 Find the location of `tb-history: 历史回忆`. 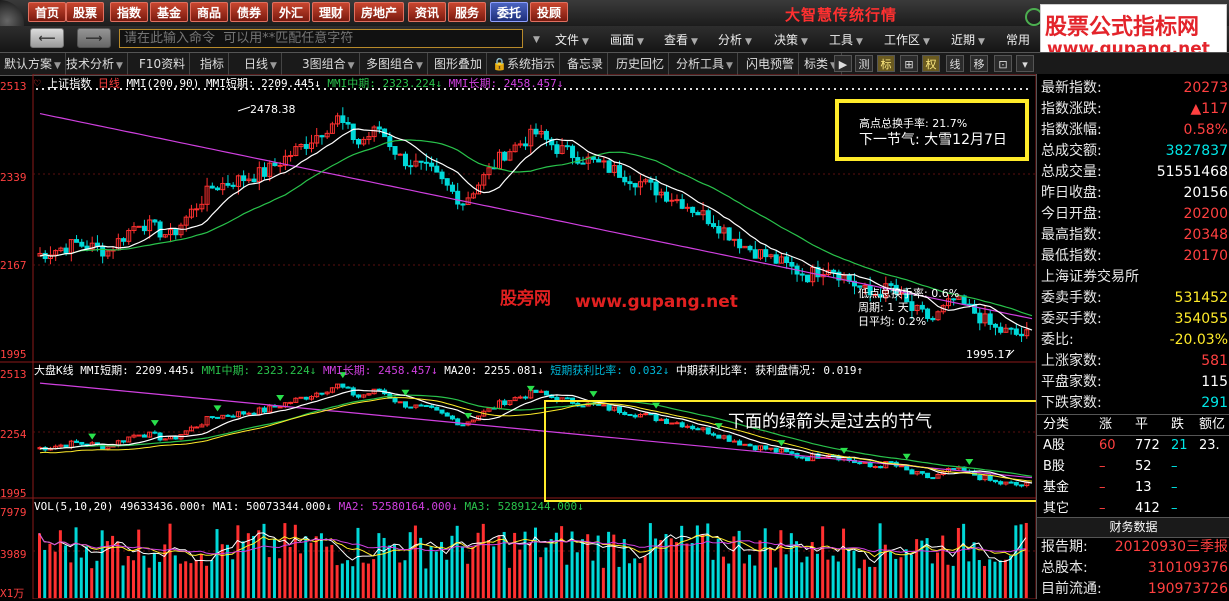

tb-history: 历史回忆 is located at coordinates (641, 64).